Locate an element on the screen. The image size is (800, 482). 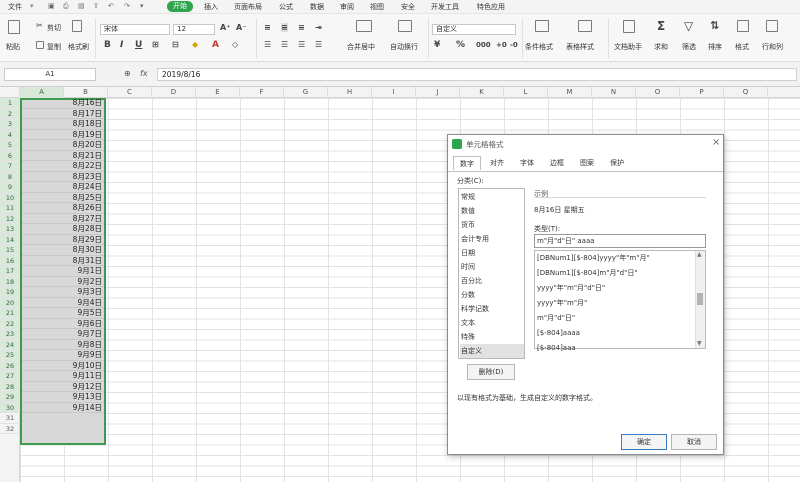
row-header: 25 is located at coordinates (10, 355).